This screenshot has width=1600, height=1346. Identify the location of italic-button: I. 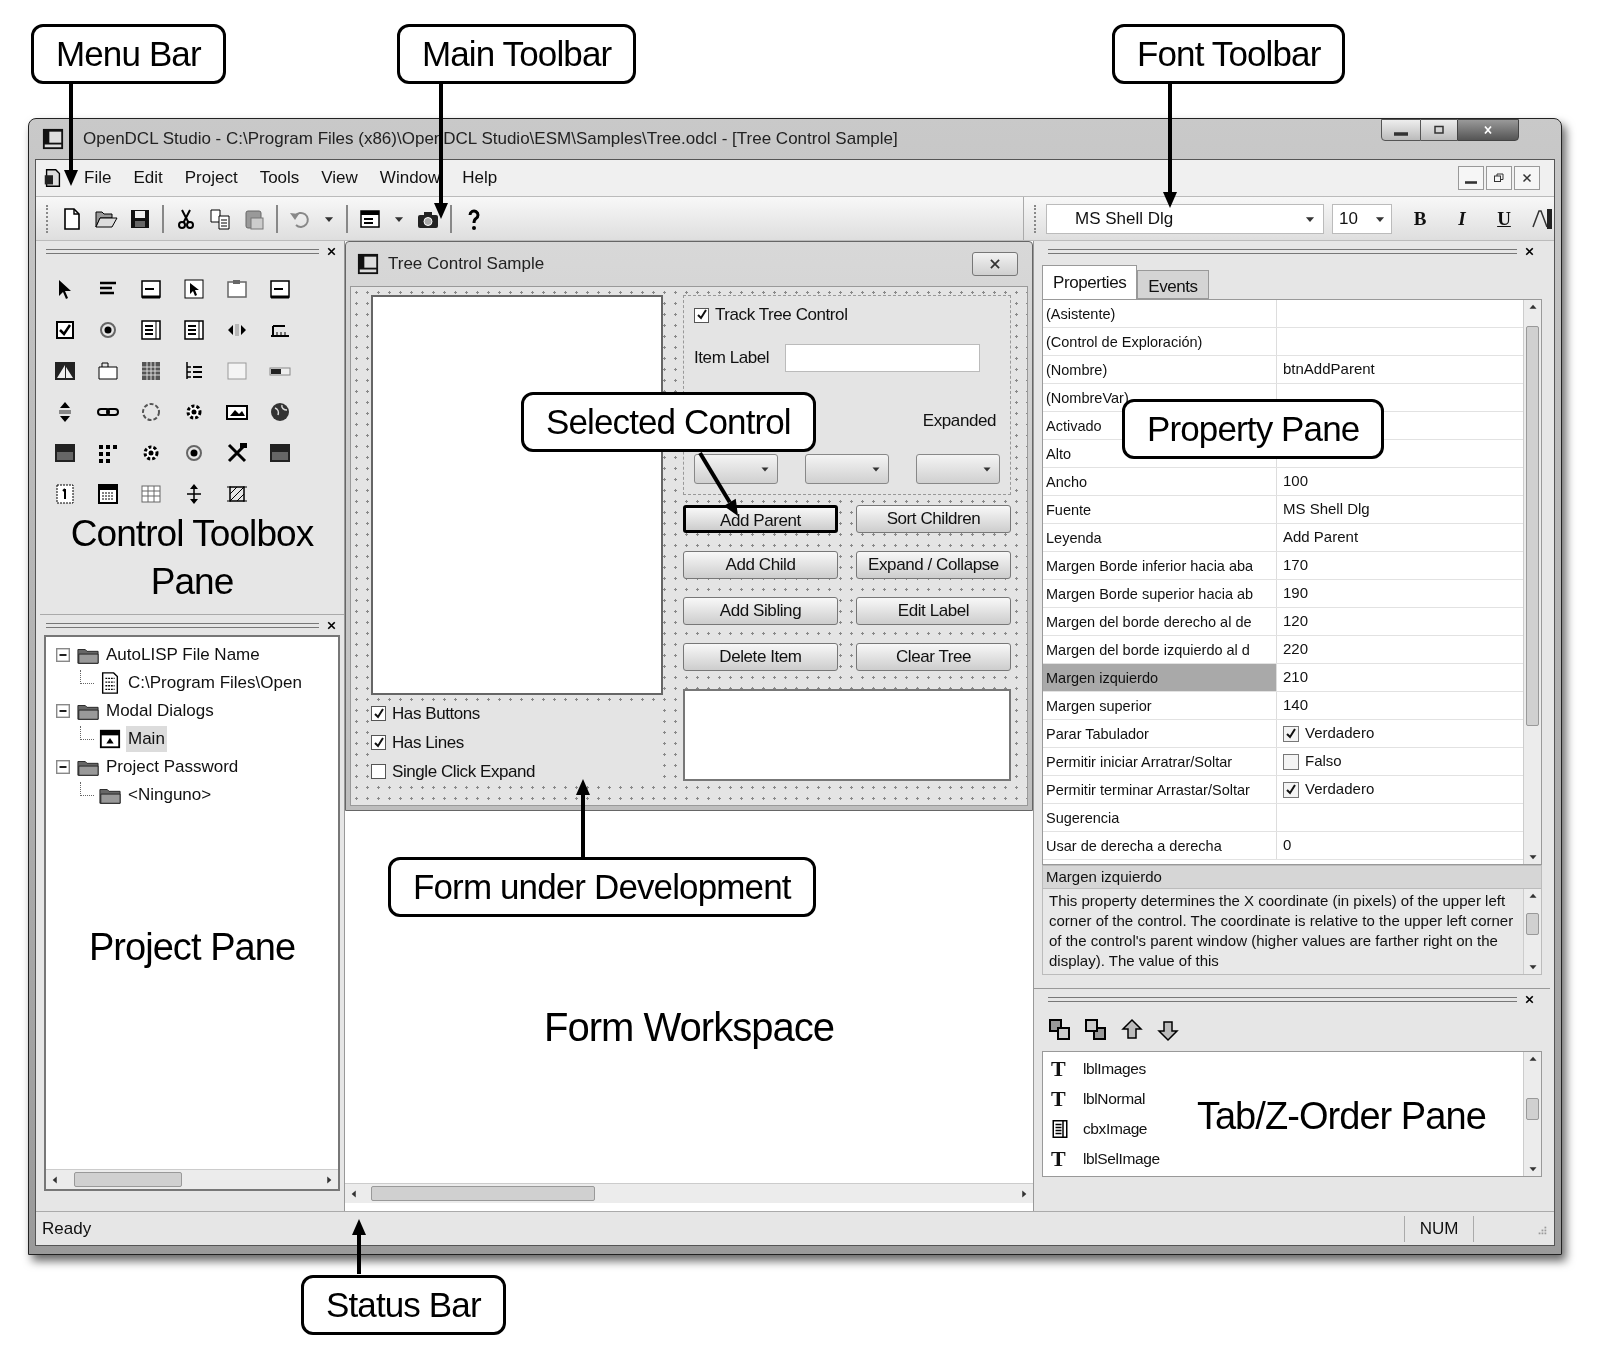
(1462, 218).